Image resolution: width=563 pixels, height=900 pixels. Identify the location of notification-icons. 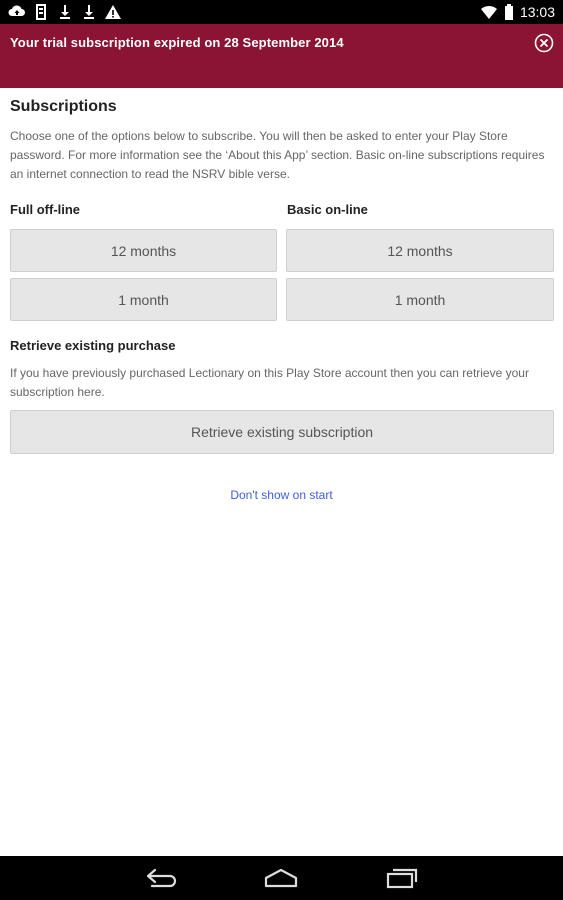
(65, 12).